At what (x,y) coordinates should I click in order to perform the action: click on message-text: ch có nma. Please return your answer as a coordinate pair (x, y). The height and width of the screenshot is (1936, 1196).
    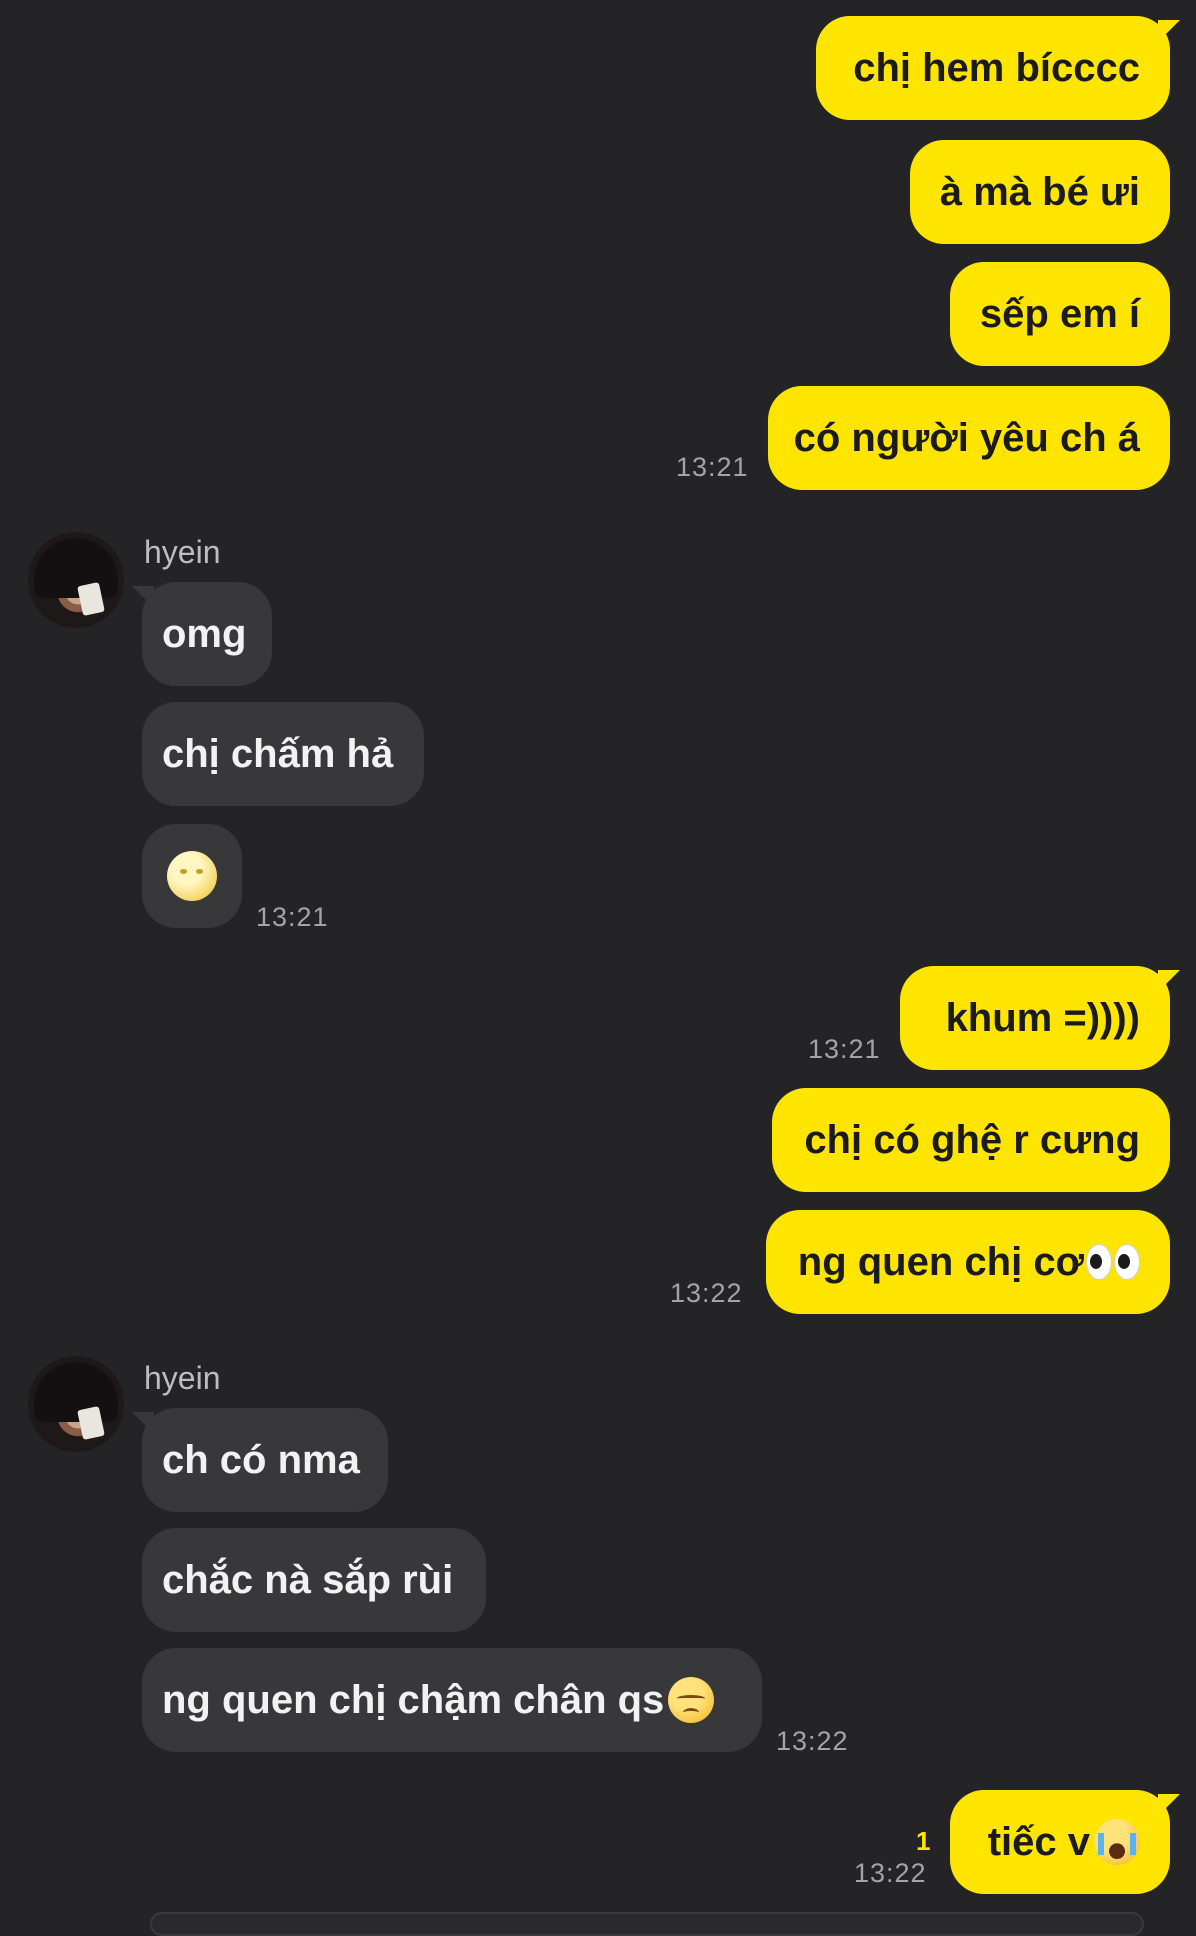
    Looking at the image, I should click on (261, 1459).